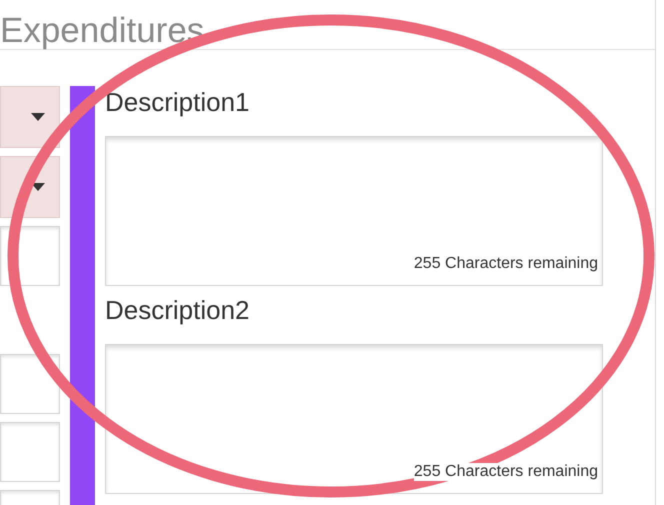 The width and height of the screenshot is (664, 505). Describe the element at coordinates (178, 102) in the screenshot. I see `field-label: Description1` at that location.